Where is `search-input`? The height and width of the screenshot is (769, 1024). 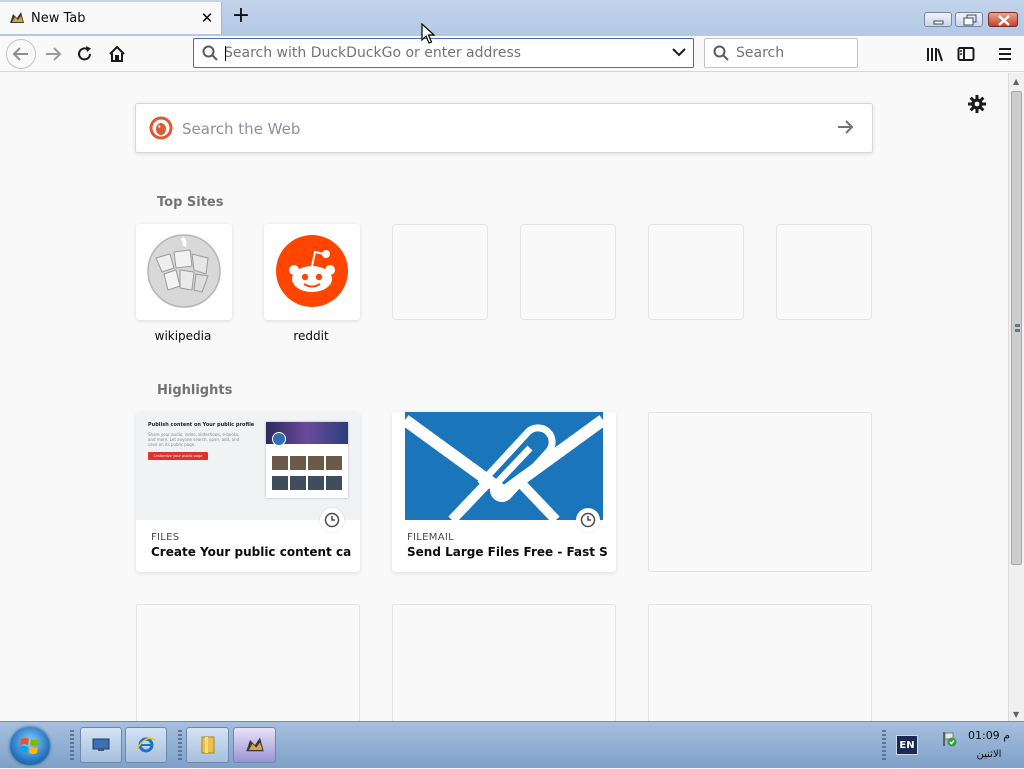
search-input is located at coordinates (793, 53).